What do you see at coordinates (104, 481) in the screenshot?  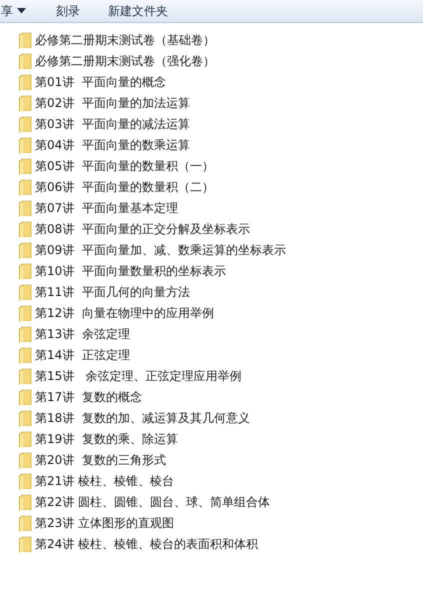 I see `folder-name: 第21讲 棱柱、棱锥、棱台` at bounding box center [104, 481].